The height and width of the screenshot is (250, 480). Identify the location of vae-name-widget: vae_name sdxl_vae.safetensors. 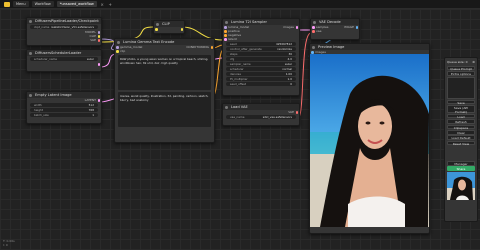
(261, 117).